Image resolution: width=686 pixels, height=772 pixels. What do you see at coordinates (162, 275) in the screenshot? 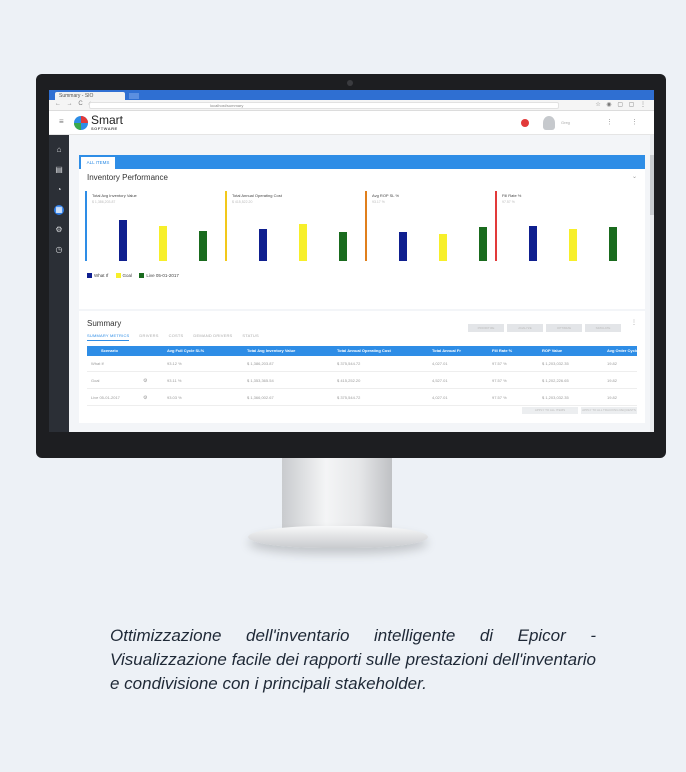
I see `legend-label: Live 05-01-2017` at bounding box center [162, 275].